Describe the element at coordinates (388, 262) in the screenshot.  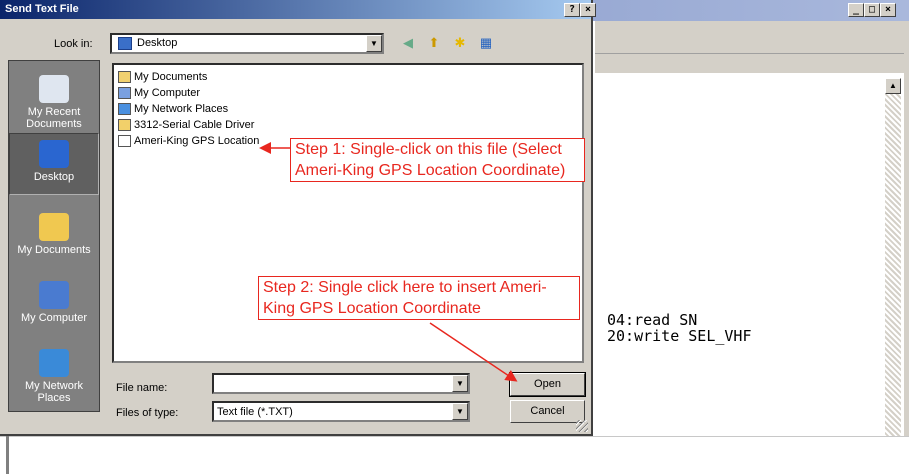
I see `annotation-arrows` at that location.